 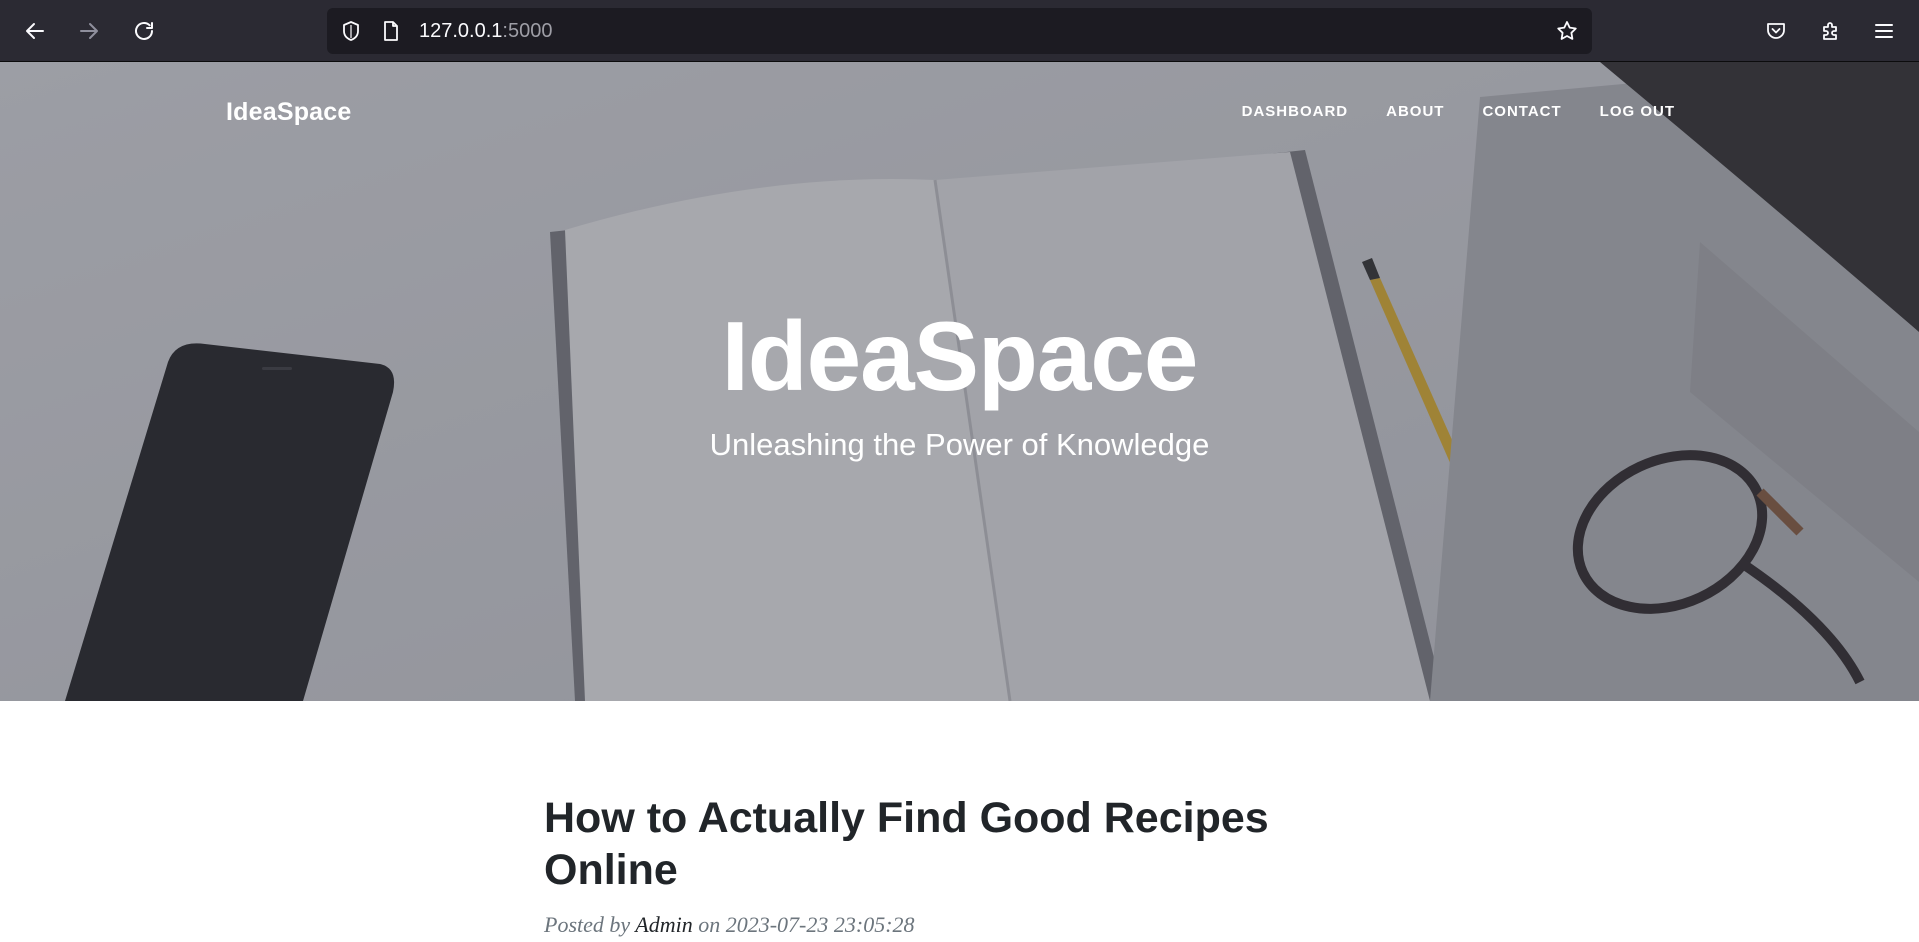 What do you see at coordinates (954, 925) in the screenshot?
I see `post-meta: Posted by Admin on 2023-07-23 23:05:28` at bounding box center [954, 925].